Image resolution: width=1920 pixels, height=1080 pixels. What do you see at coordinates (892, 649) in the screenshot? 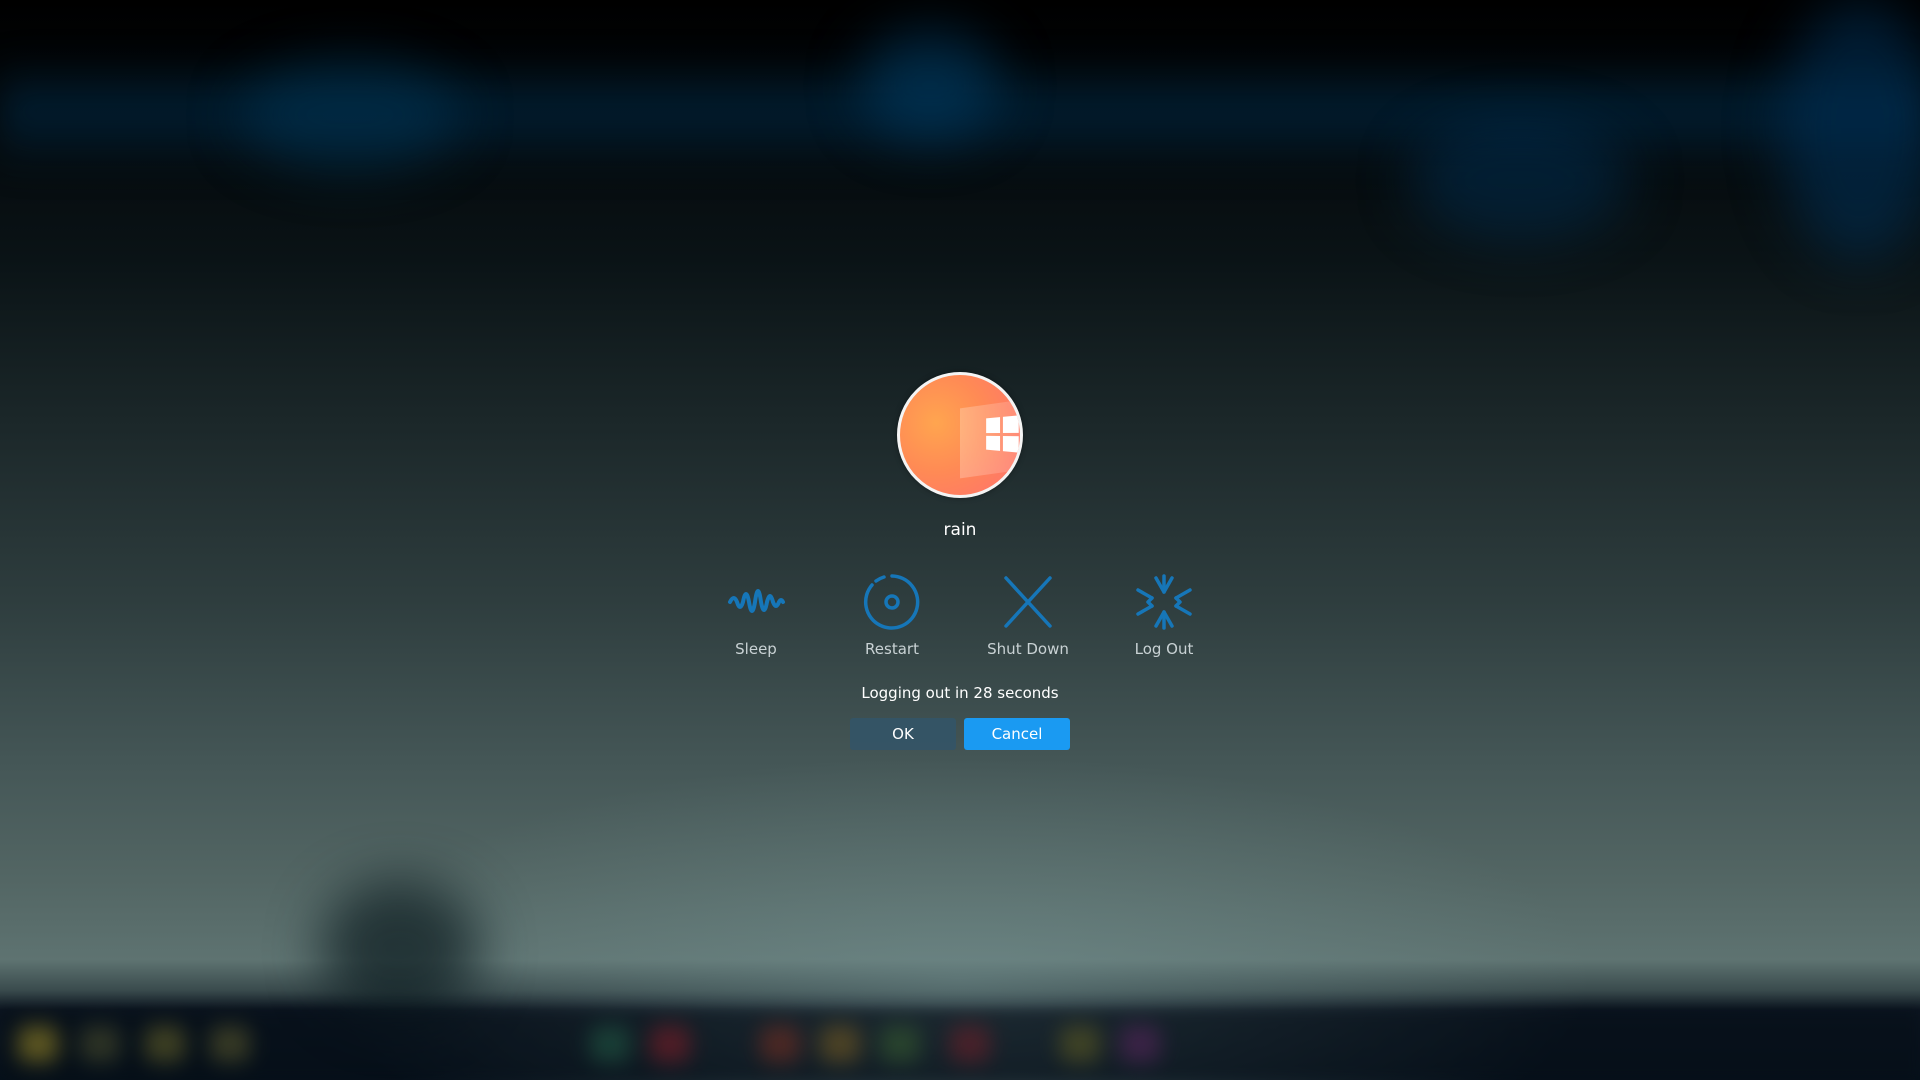
I see `restart-label: Restart` at bounding box center [892, 649].